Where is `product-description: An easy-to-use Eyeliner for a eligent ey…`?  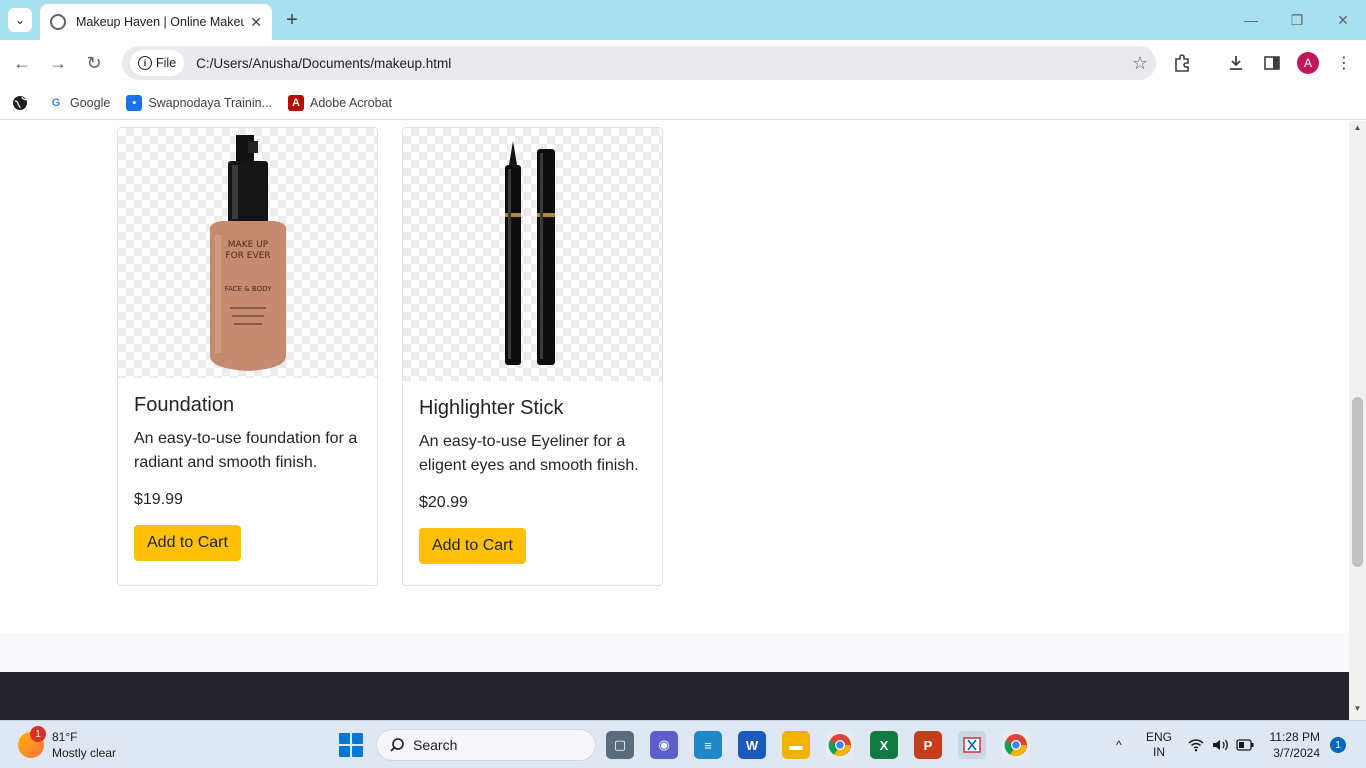
product-description: An easy-to-use Eyeliner for a eligent ey… is located at coordinates (529, 453).